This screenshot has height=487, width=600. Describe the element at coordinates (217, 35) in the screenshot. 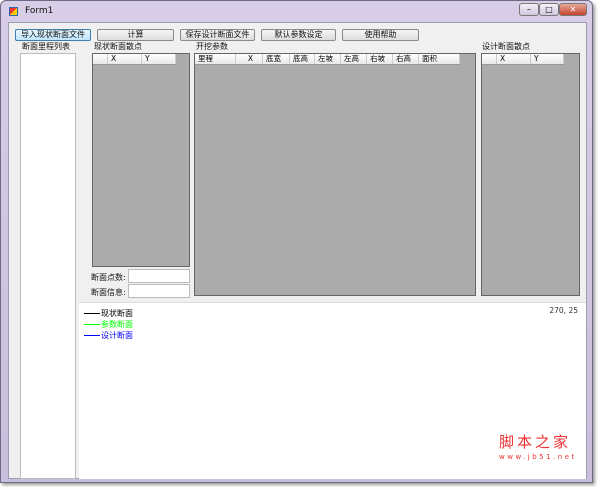

I see `save-design-button: 保存设计断面文件` at that location.